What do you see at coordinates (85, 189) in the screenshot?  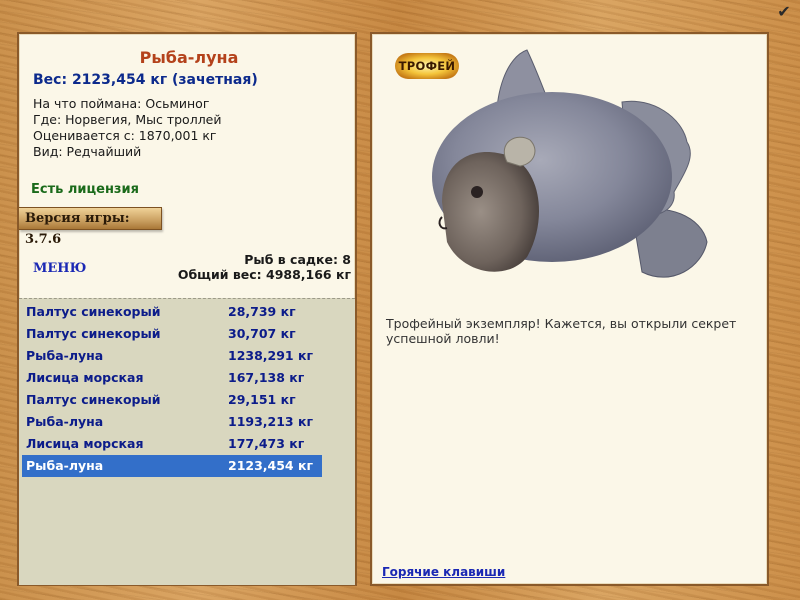 I see `license-status: Есть лицензия` at bounding box center [85, 189].